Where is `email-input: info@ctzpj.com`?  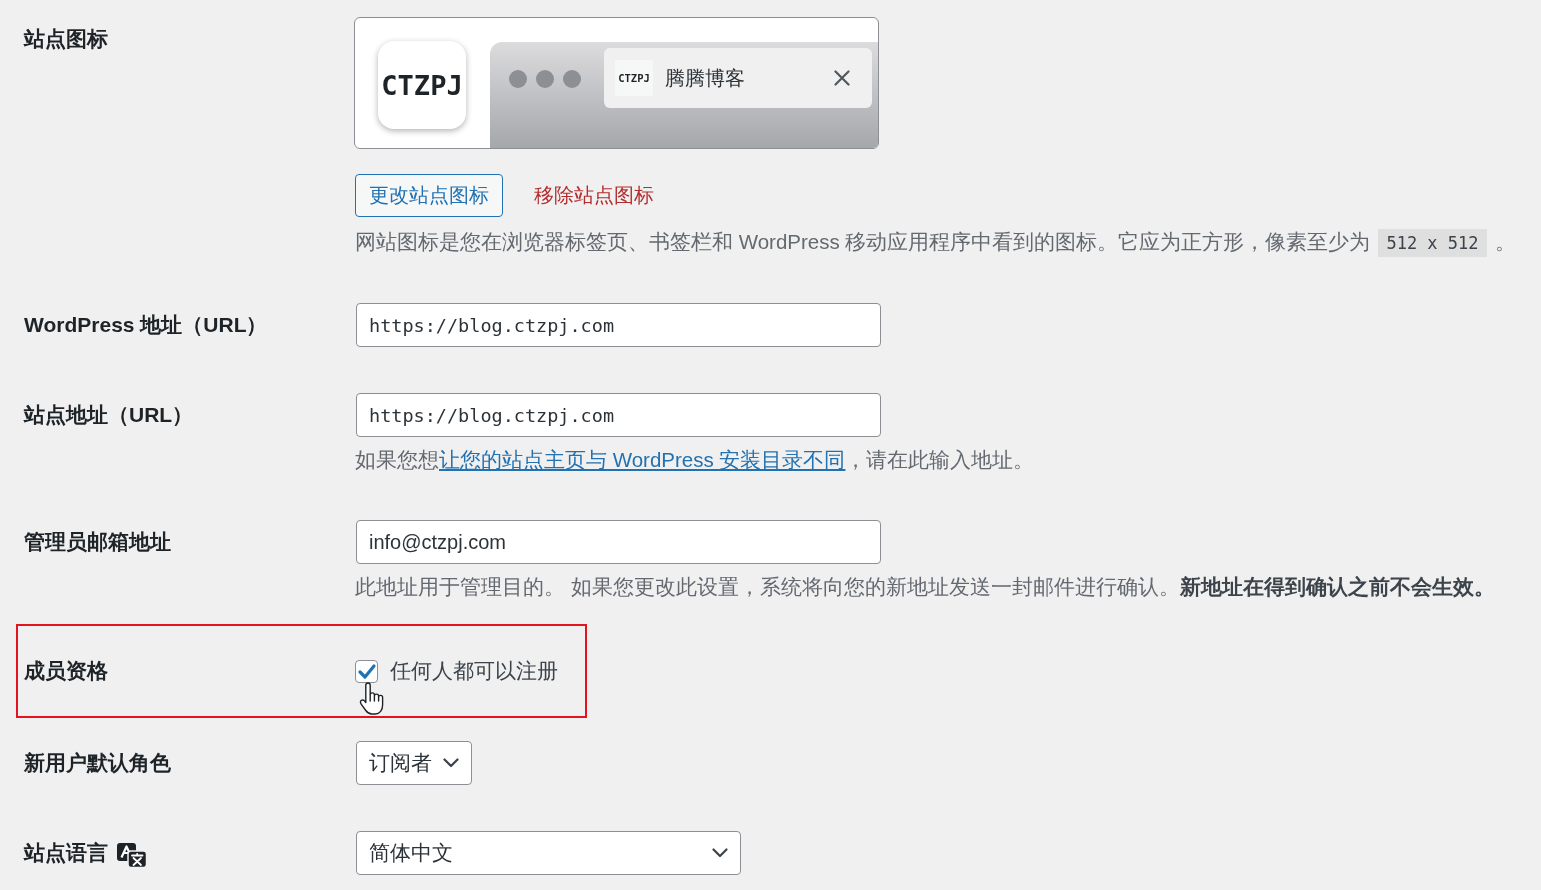 email-input: info@ctzpj.com is located at coordinates (618, 542).